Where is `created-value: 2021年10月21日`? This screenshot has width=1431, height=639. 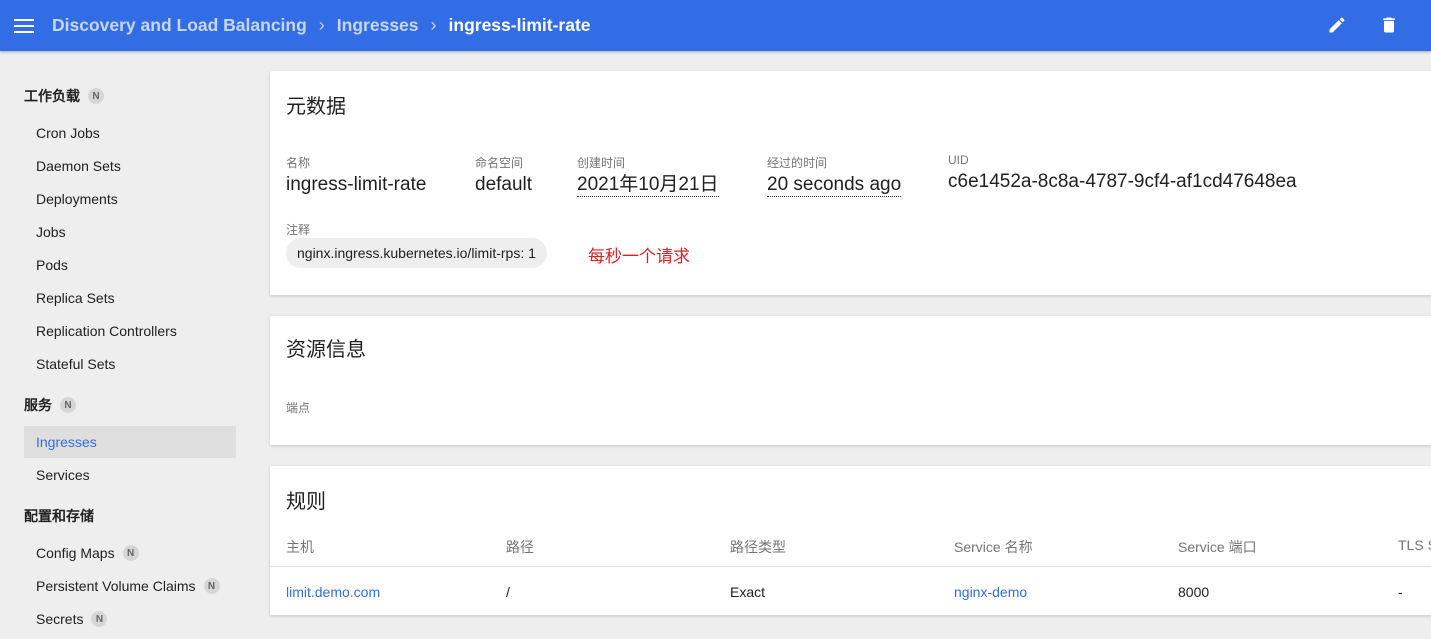 created-value: 2021年10月21日 is located at coordinates (648, 185).